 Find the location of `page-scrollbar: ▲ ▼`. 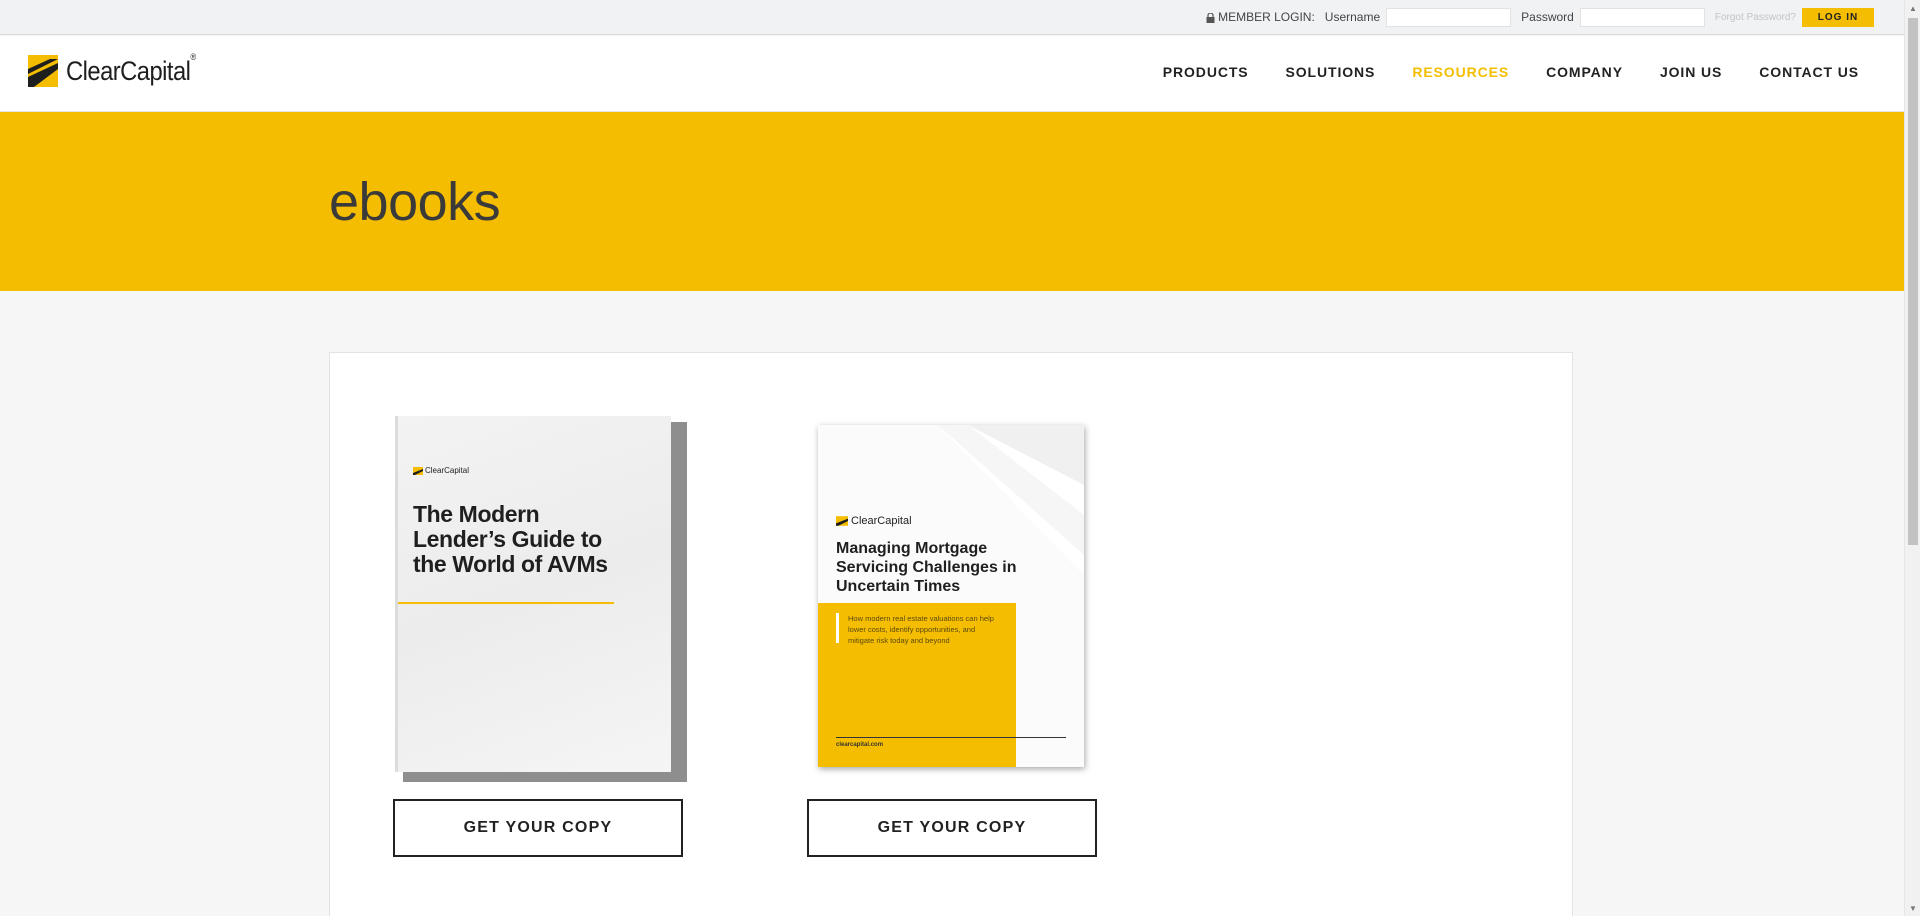

page-scrollbar: ▲ ▼ is located at coordinates (1912, 458).